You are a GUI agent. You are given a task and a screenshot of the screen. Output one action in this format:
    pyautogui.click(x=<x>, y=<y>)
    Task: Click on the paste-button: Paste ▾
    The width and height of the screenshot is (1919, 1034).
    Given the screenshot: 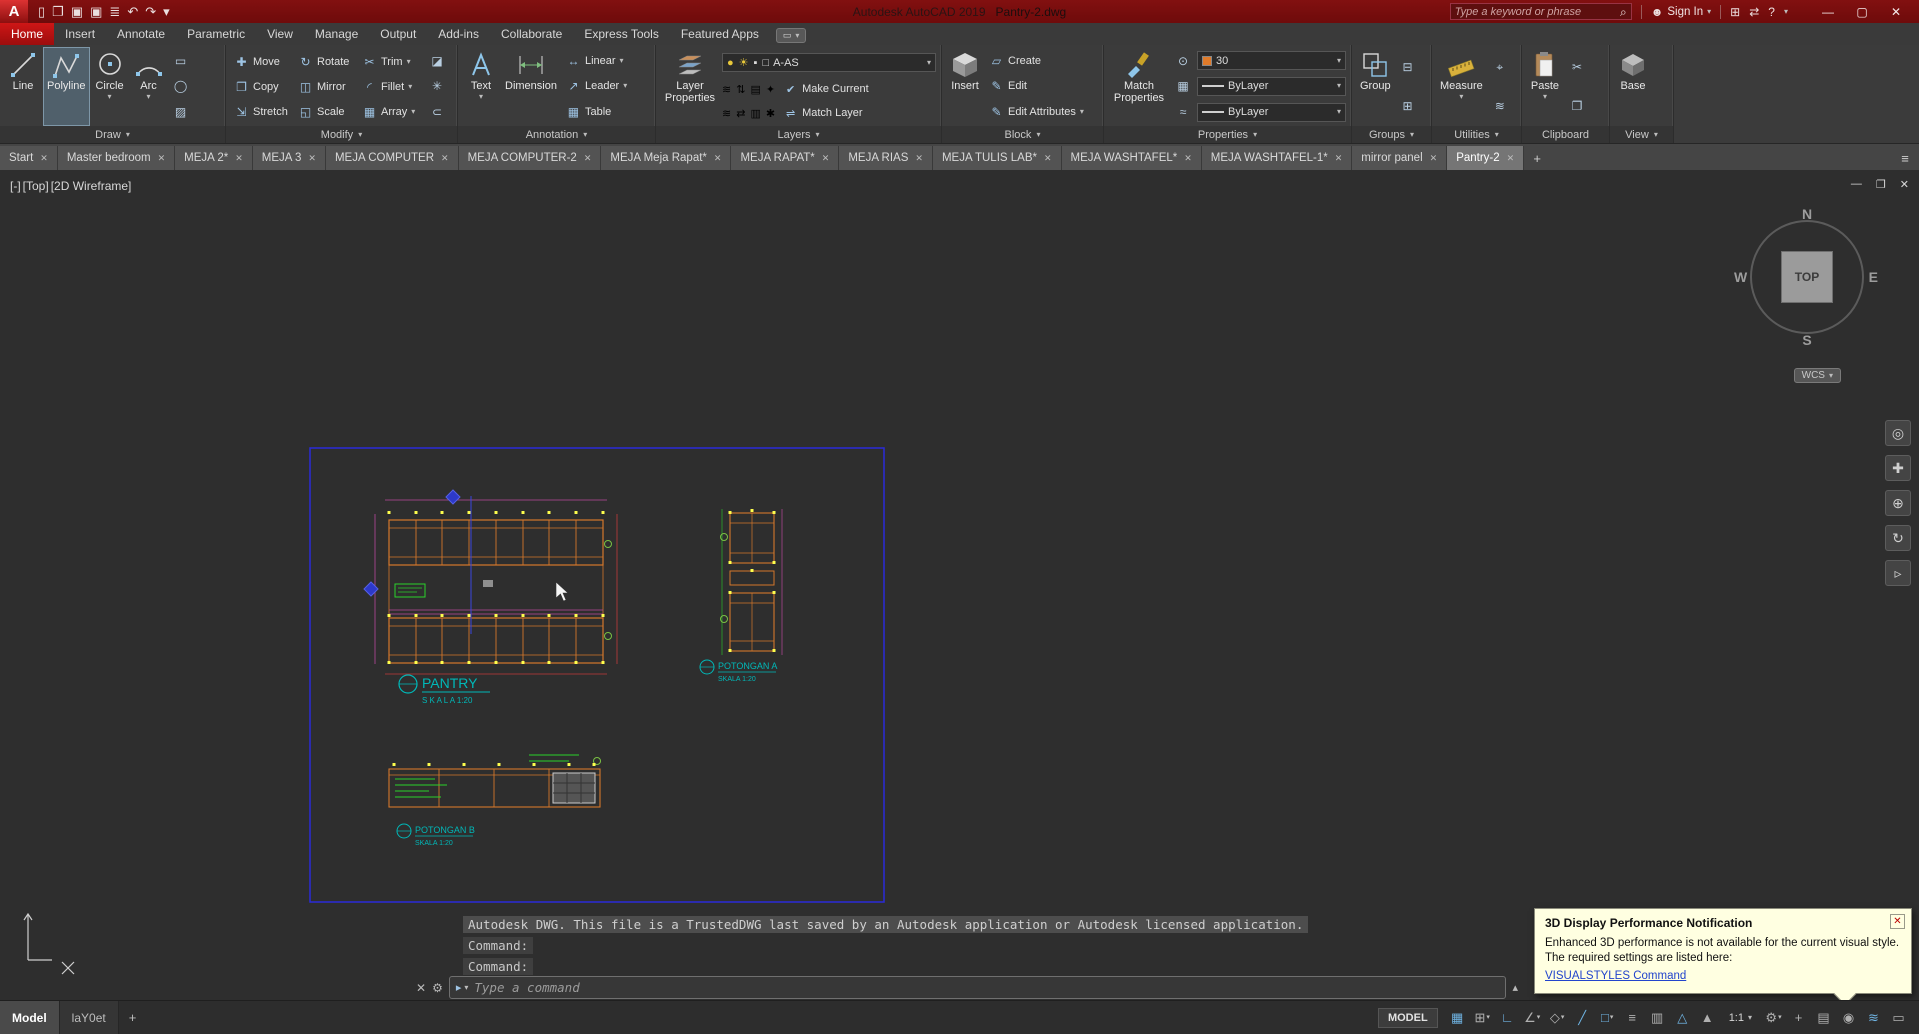 What is the action you would take?
    pyautogui.click(x=1545, y=86)
    